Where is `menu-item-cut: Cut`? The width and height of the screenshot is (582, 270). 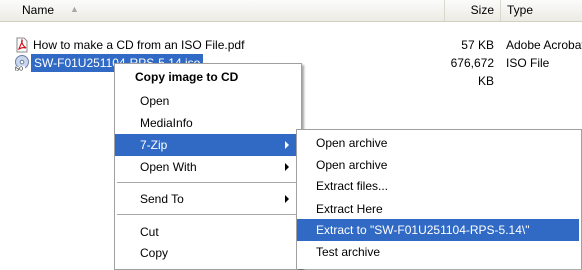 menu-item-cut: Cut is located at coordinates (219, 232).